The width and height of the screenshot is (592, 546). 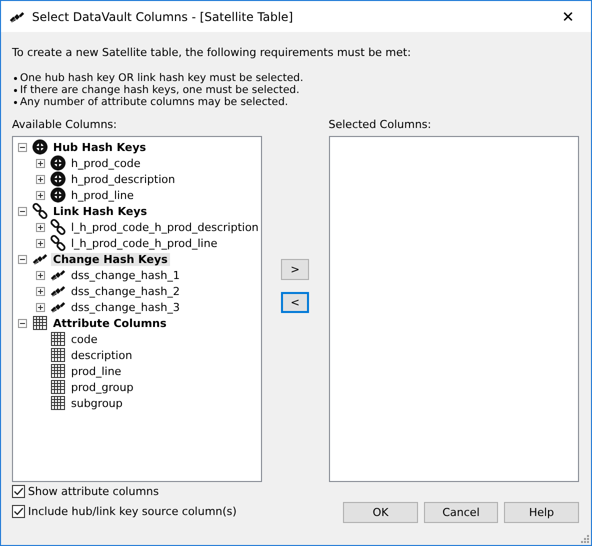 What do you see at coordinates (93, 491) in the screenshot?
I see `checkbox-label: Show attribute columns` at bounding box center [93, 491].